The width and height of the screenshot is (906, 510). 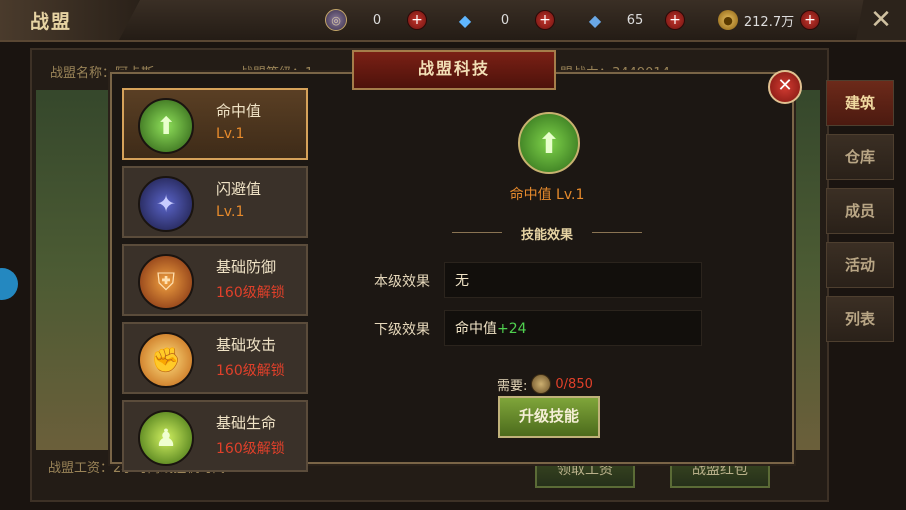 What do you see at coordinates (675, 20) in the screenshot?
I see `add-crystal-button: +` at bounding box center [675, 20].